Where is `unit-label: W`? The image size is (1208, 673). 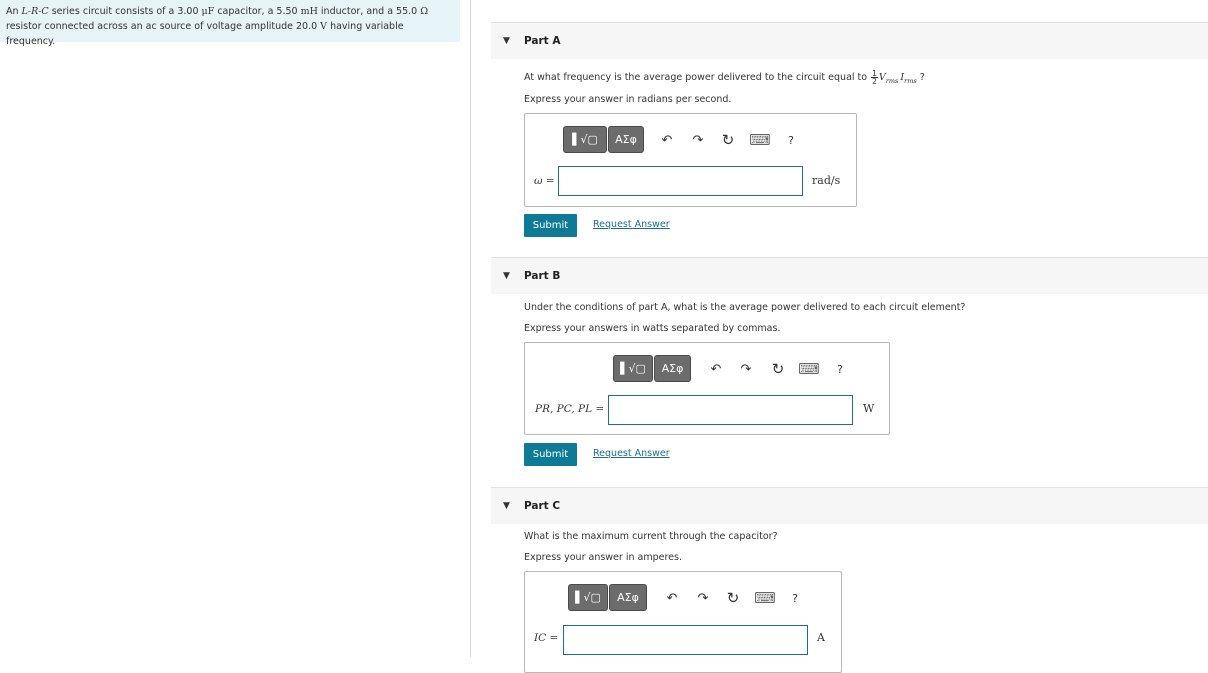
unit-label: W is located at coordinates (869, 408).